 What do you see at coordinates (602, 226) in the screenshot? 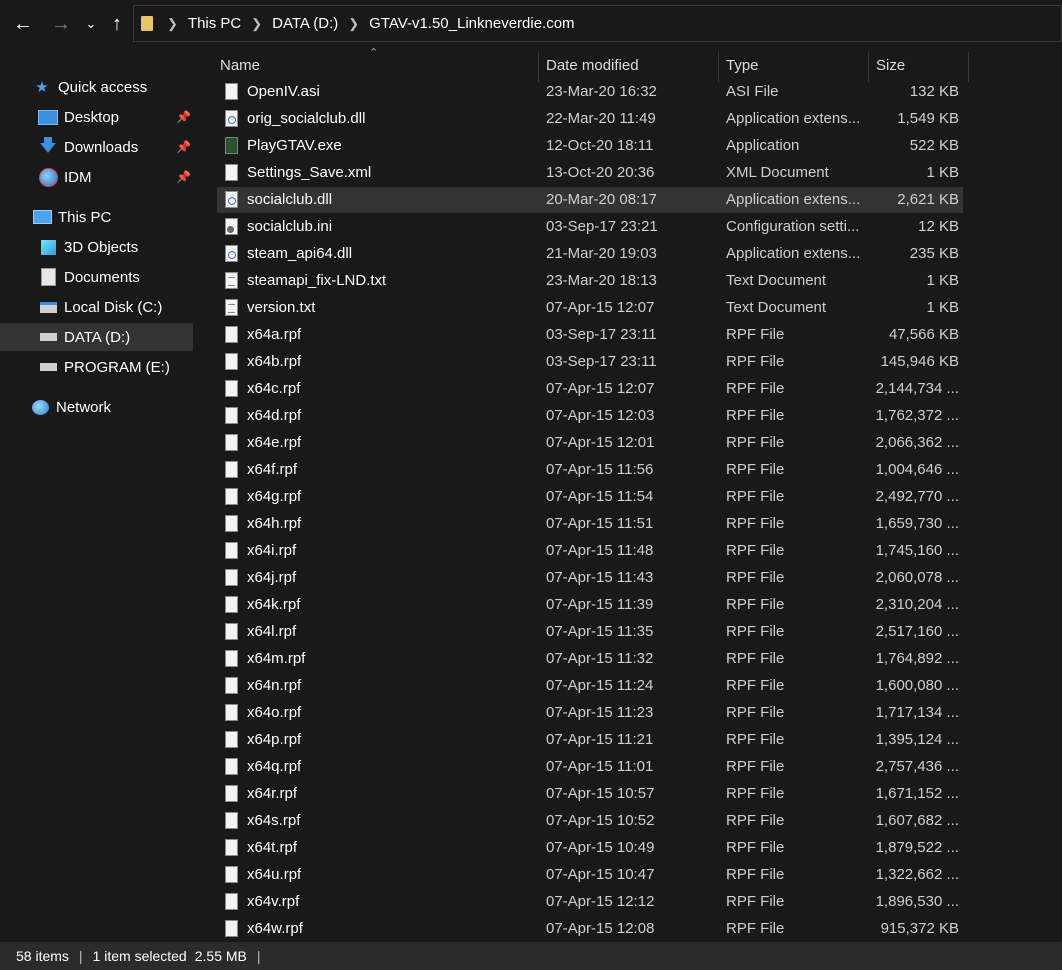
I see `file-date-modified: 03-Sep-17 23:21` at bounding box center [602, 226].